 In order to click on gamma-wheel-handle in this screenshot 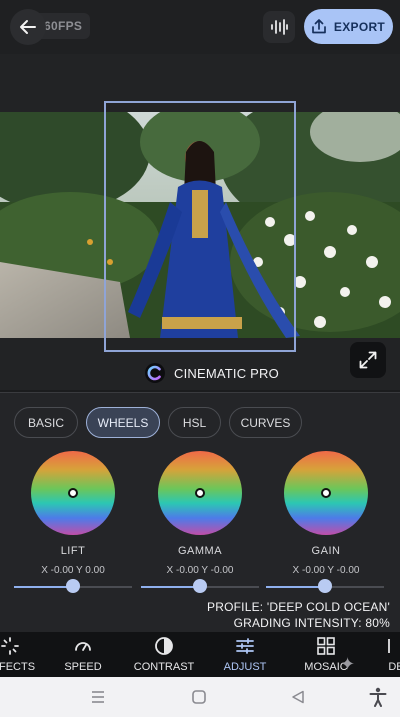, I will do `click(200, 493)`.